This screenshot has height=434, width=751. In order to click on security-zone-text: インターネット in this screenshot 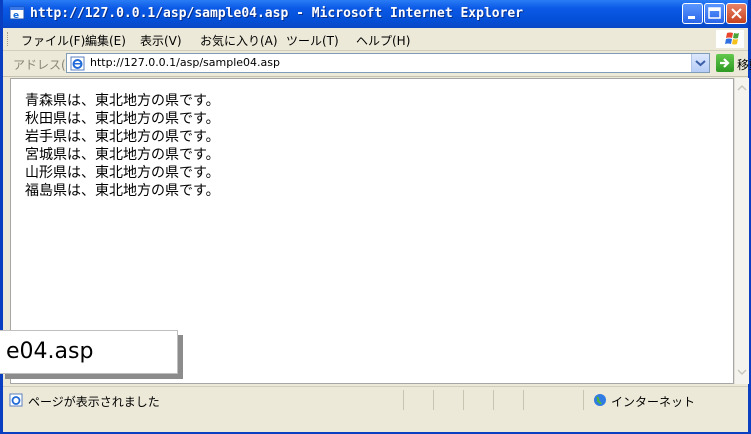, I will do `click(653, 402)`.